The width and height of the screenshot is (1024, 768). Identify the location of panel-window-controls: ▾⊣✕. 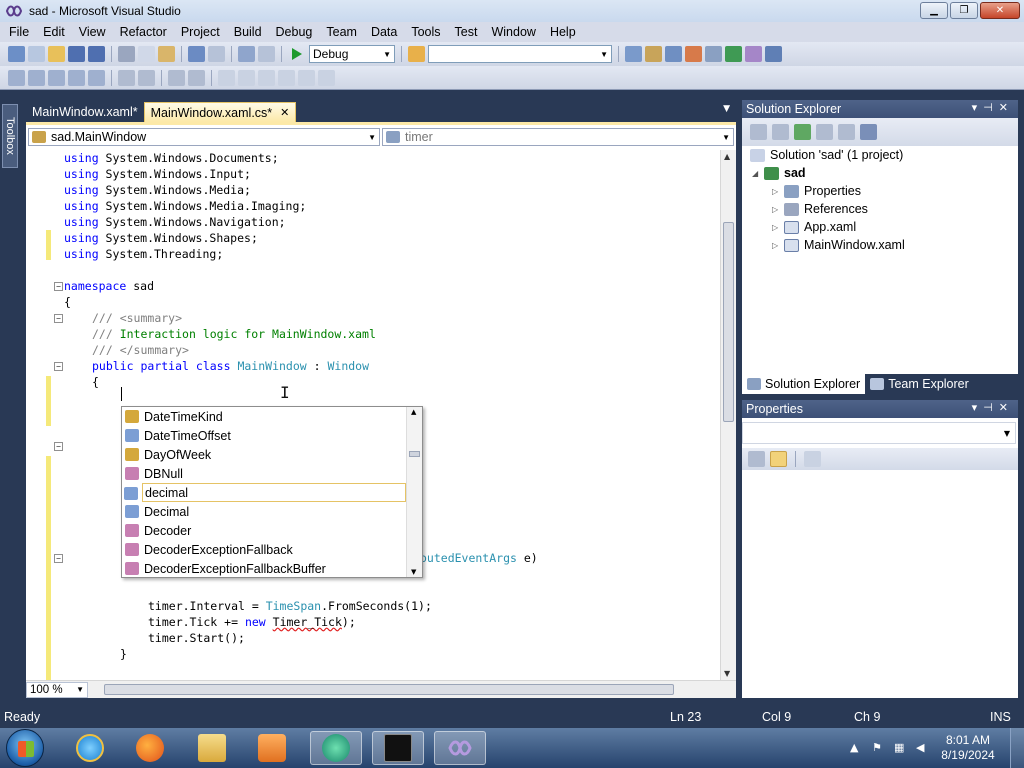
(993, 407).